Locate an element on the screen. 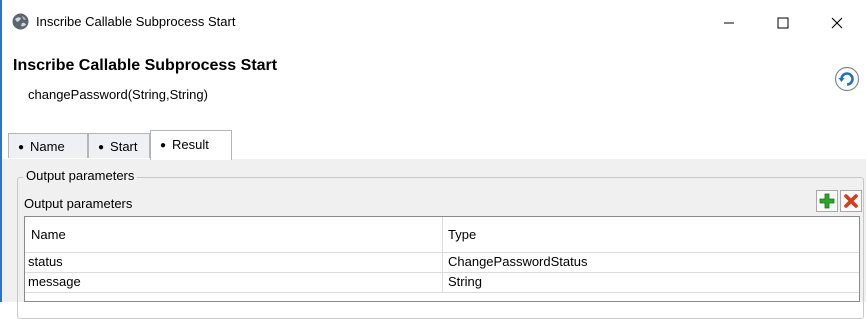 The height and width of the screenshot is (319, 866). refresh-button is located at coordinates (847, 79).